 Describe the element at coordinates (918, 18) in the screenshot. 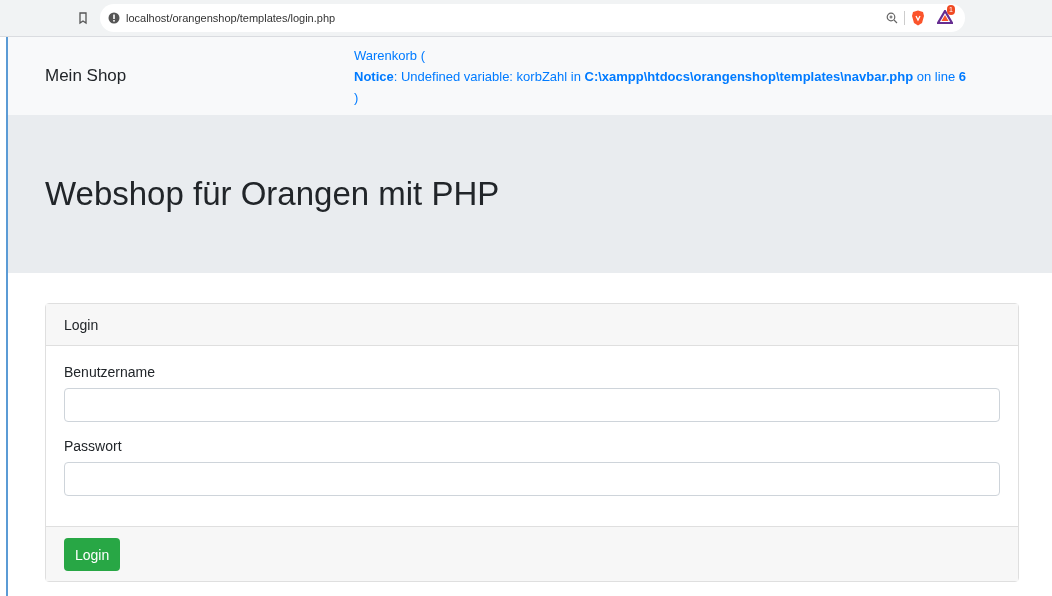

I see `shield-icon` at that location.